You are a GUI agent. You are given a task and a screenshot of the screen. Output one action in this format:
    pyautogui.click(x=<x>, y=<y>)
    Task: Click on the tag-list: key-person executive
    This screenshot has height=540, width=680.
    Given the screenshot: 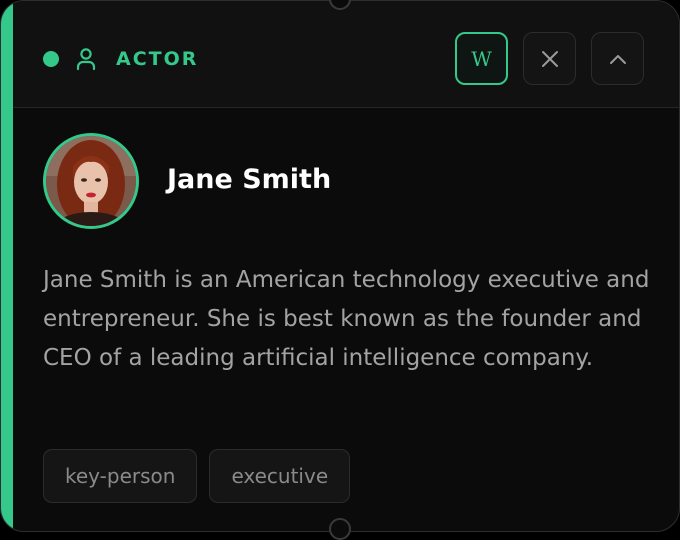 What is the action you would take?
    pyautogui.click(x=197, y=476)
    